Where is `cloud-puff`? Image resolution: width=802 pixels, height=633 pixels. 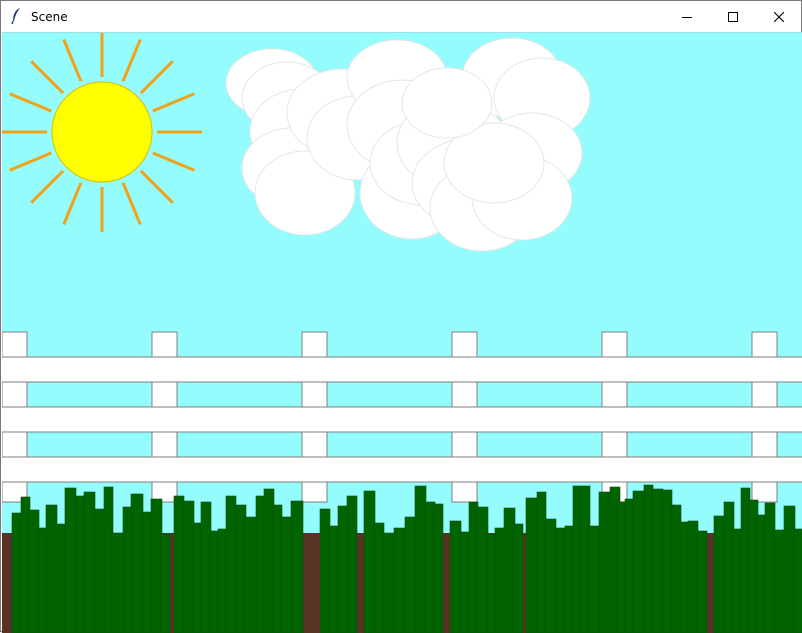 cloud-puff is located at coordinates (447, 103).